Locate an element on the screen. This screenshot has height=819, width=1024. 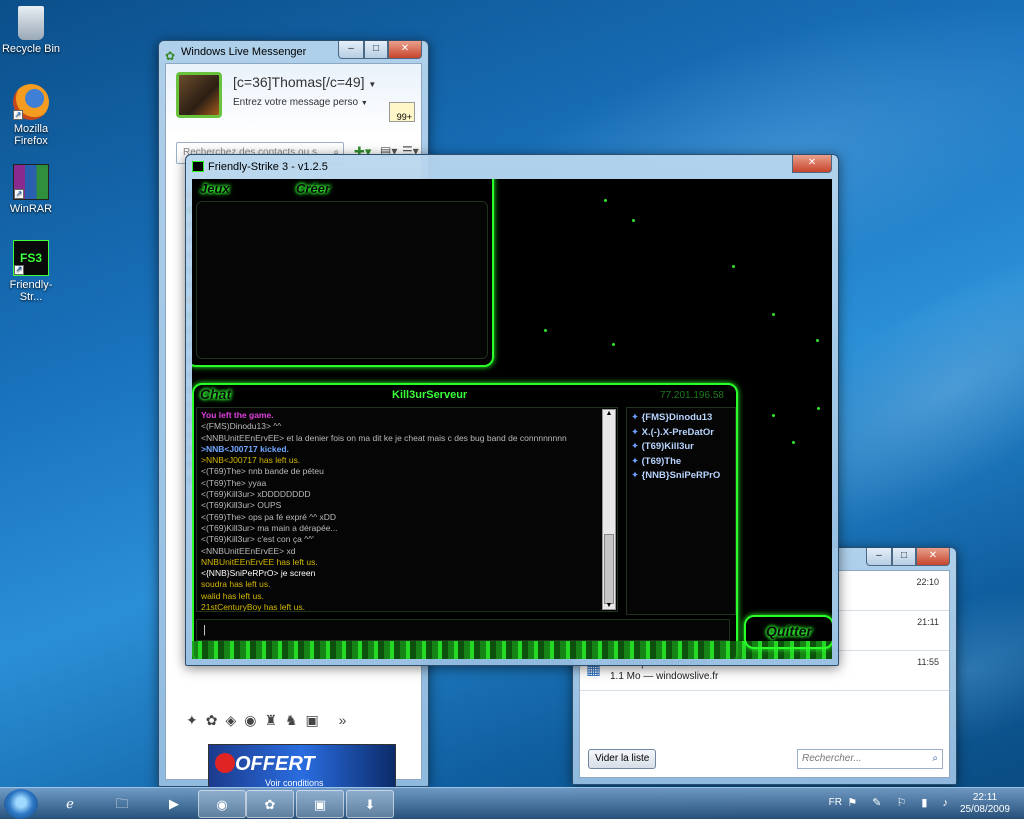
game-list is located at coordinates (342, 280).